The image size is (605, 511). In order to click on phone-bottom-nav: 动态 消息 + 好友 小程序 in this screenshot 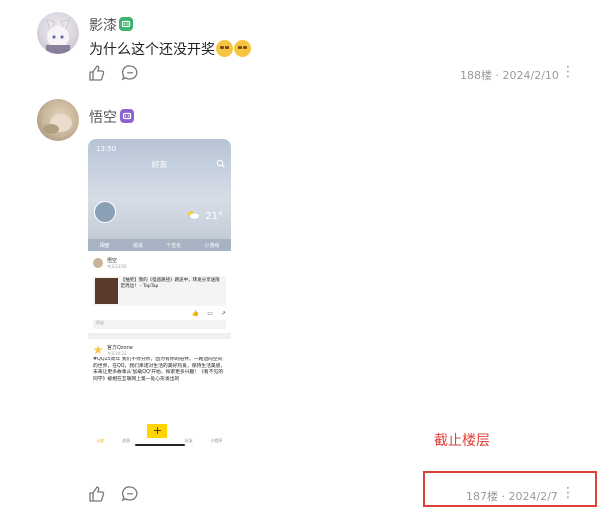, I will do `click(159, 434)`.